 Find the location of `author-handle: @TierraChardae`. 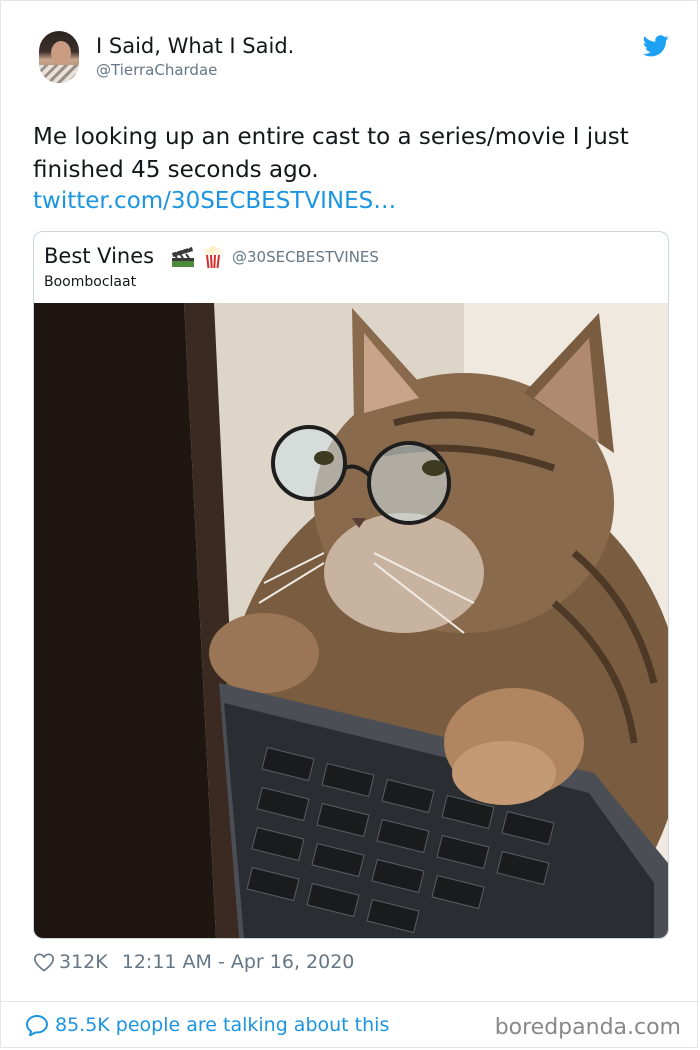

author-handle: @TierraChardae is located at coordinates (156, 70).